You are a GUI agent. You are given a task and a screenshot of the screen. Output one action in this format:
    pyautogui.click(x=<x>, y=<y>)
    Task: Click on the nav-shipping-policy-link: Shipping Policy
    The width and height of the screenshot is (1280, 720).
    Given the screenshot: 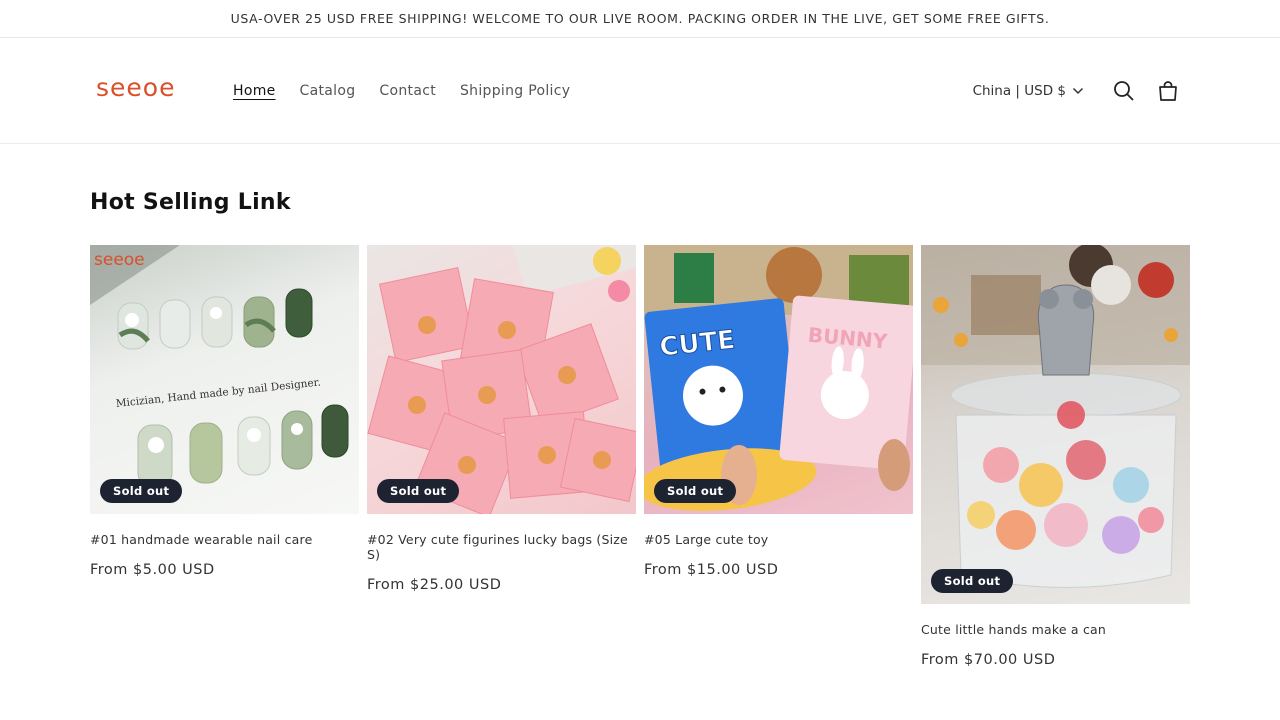 What is the action you would take?
    pyautogui.click(x=515, y=91)
    